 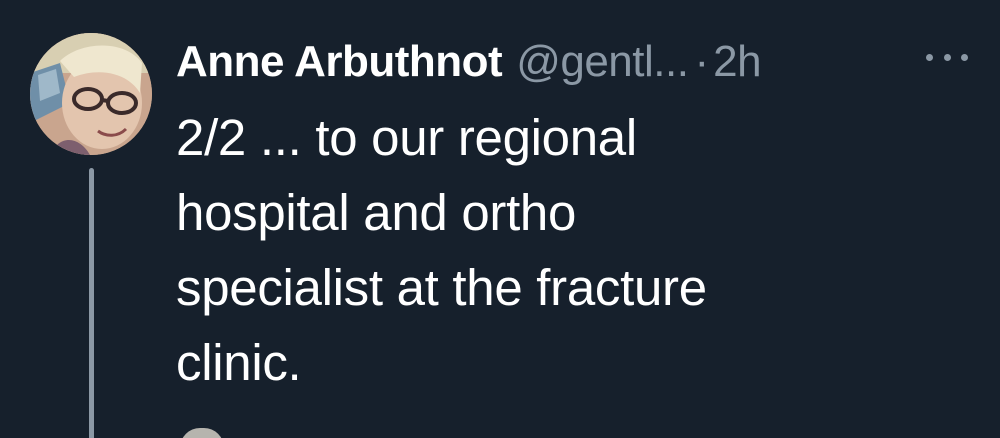 What do you see at coordinates (202, 433) in the screenshot?
I see `next-tweet-avatar` at bounding box center [202, 433].